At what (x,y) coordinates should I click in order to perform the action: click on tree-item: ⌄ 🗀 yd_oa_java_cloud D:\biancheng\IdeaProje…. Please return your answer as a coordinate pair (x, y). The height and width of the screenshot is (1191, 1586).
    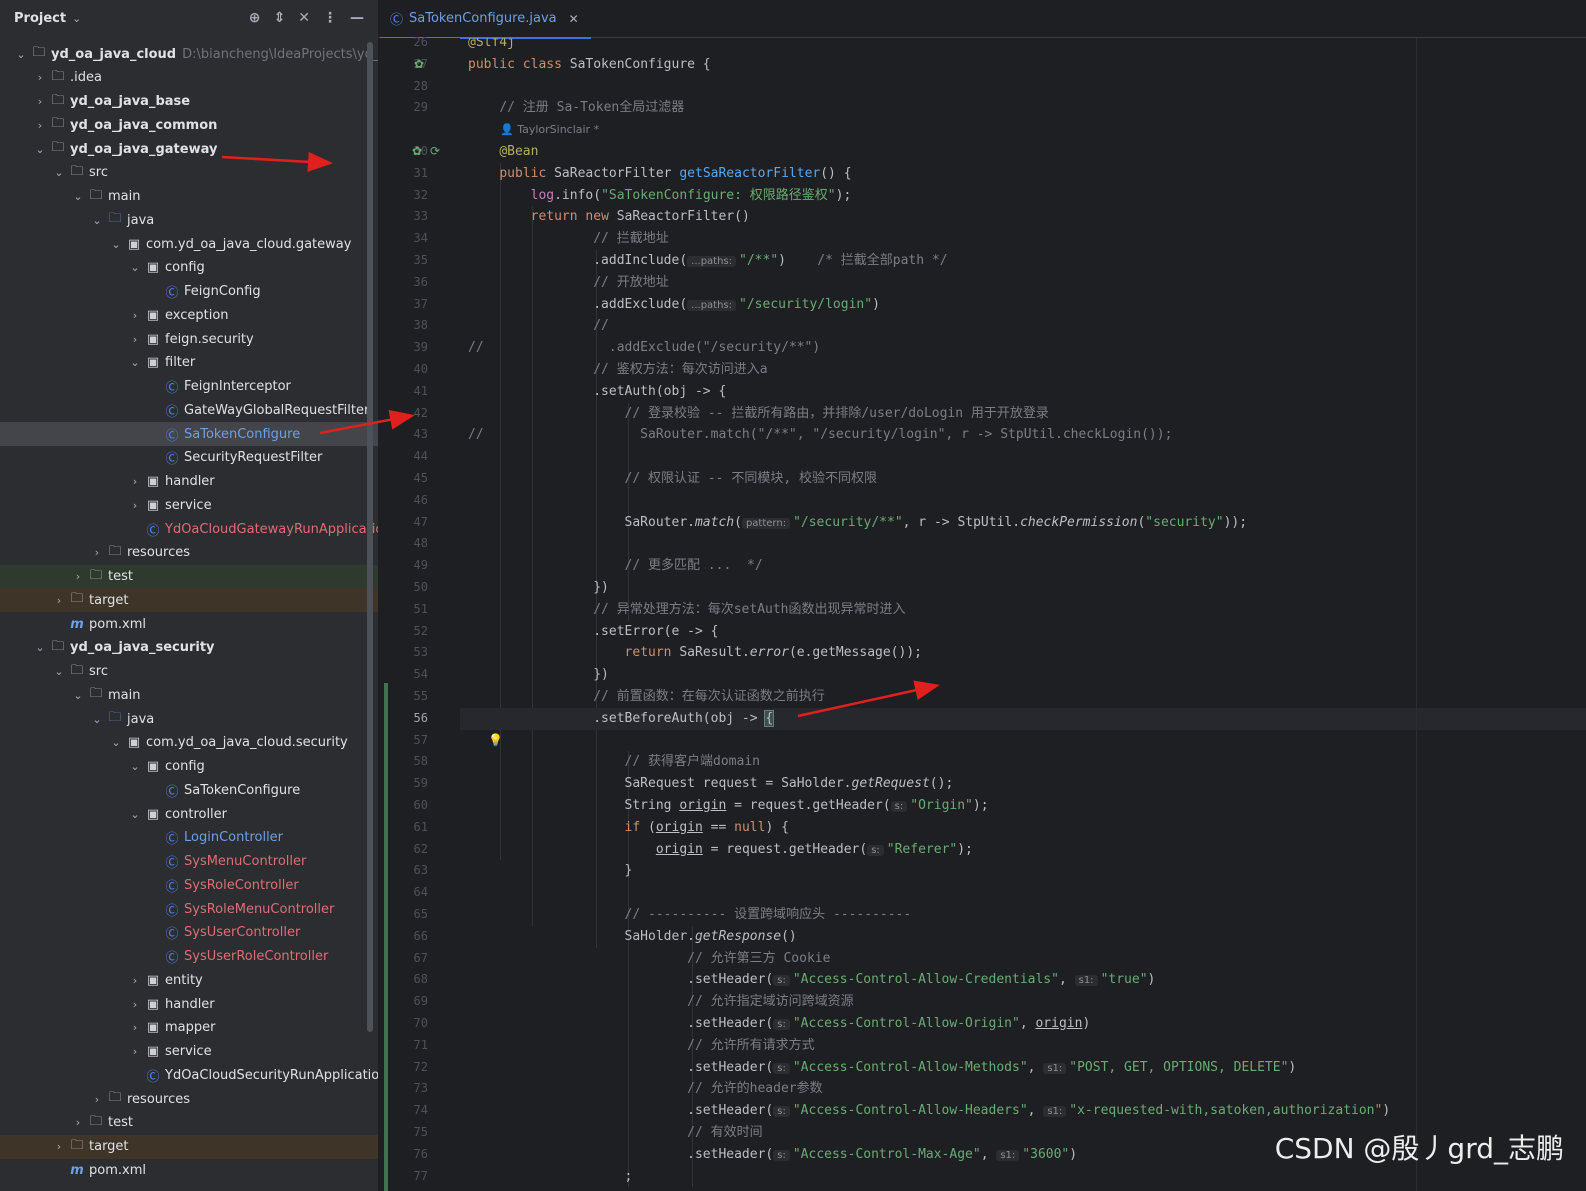
    Looking at the image, I should click on (189, 54).